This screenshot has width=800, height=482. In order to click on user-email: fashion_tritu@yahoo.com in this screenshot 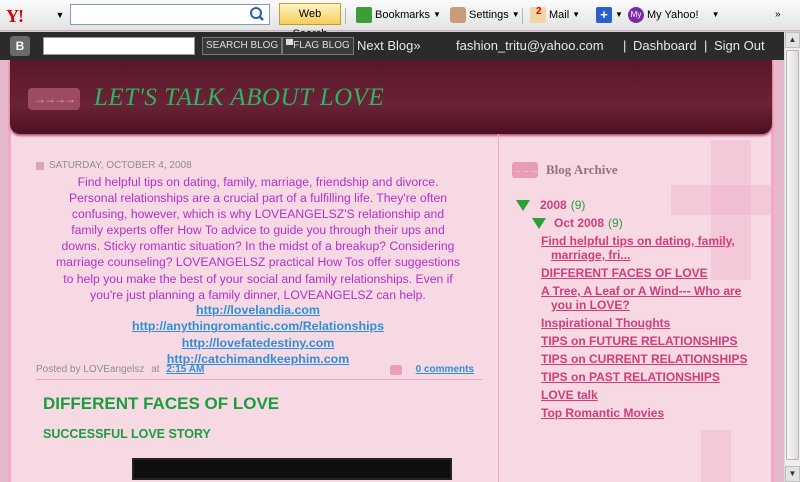, I will do `click(530, 45)`.